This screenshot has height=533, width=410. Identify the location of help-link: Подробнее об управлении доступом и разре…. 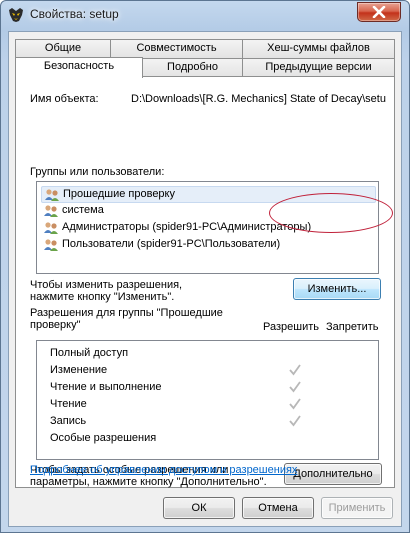
(163, 470).